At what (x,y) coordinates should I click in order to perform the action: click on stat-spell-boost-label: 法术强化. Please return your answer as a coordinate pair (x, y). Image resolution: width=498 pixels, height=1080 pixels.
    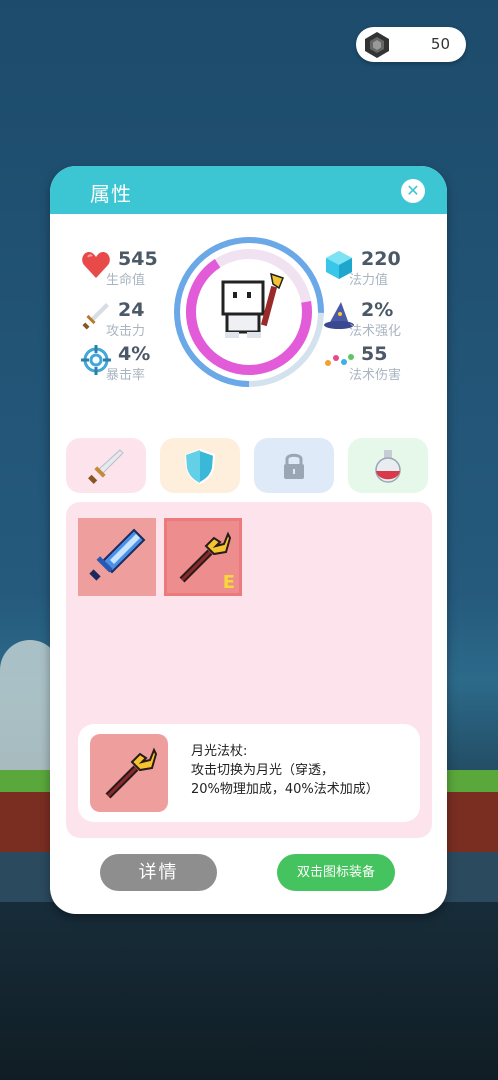
    Looking at the image, I should click on (375, 331).